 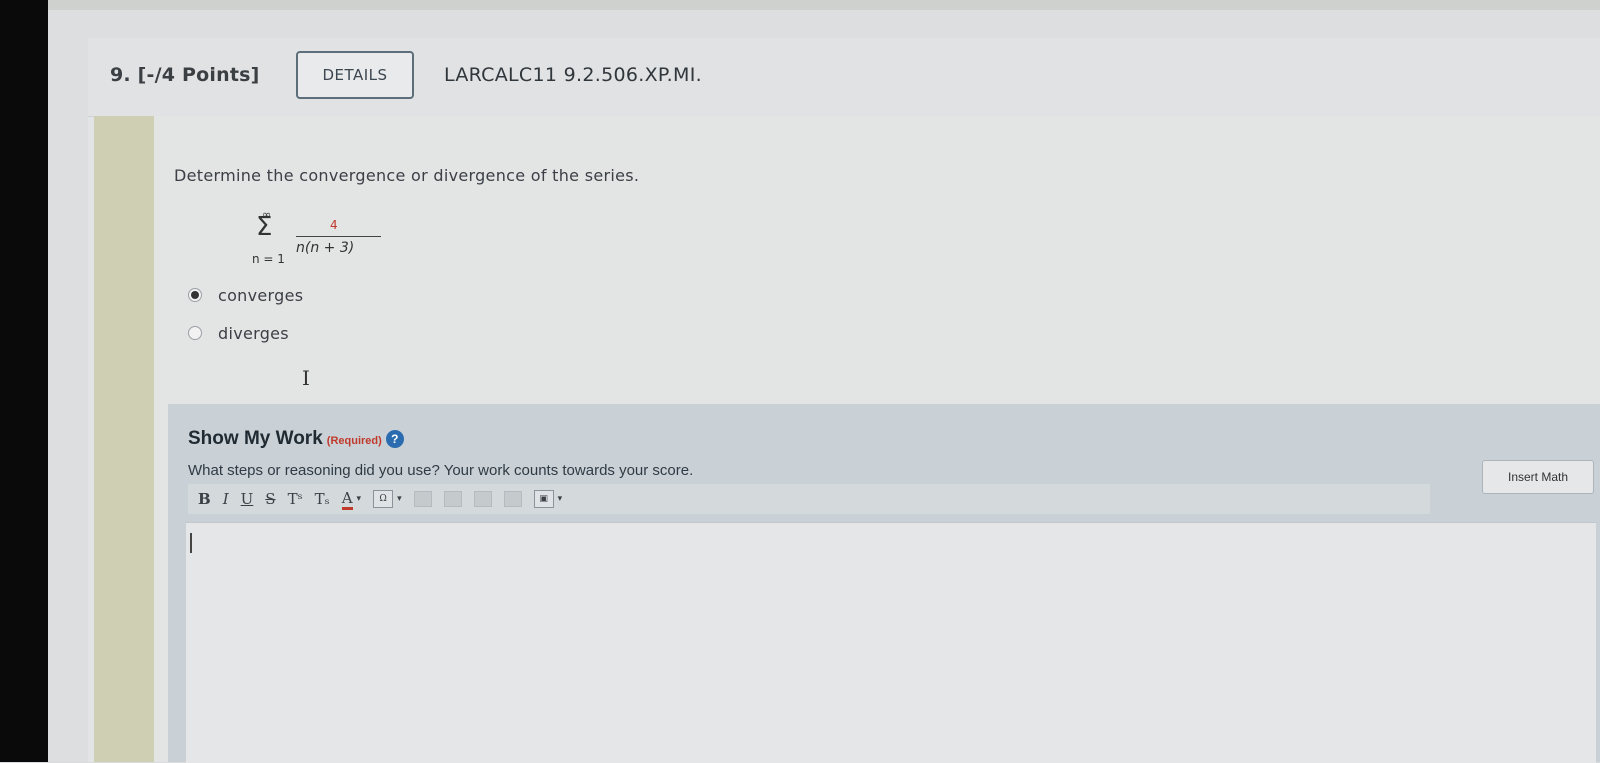 I want to click on insert-image-dropdown-icon: ▾, so click(x=560, y=499).